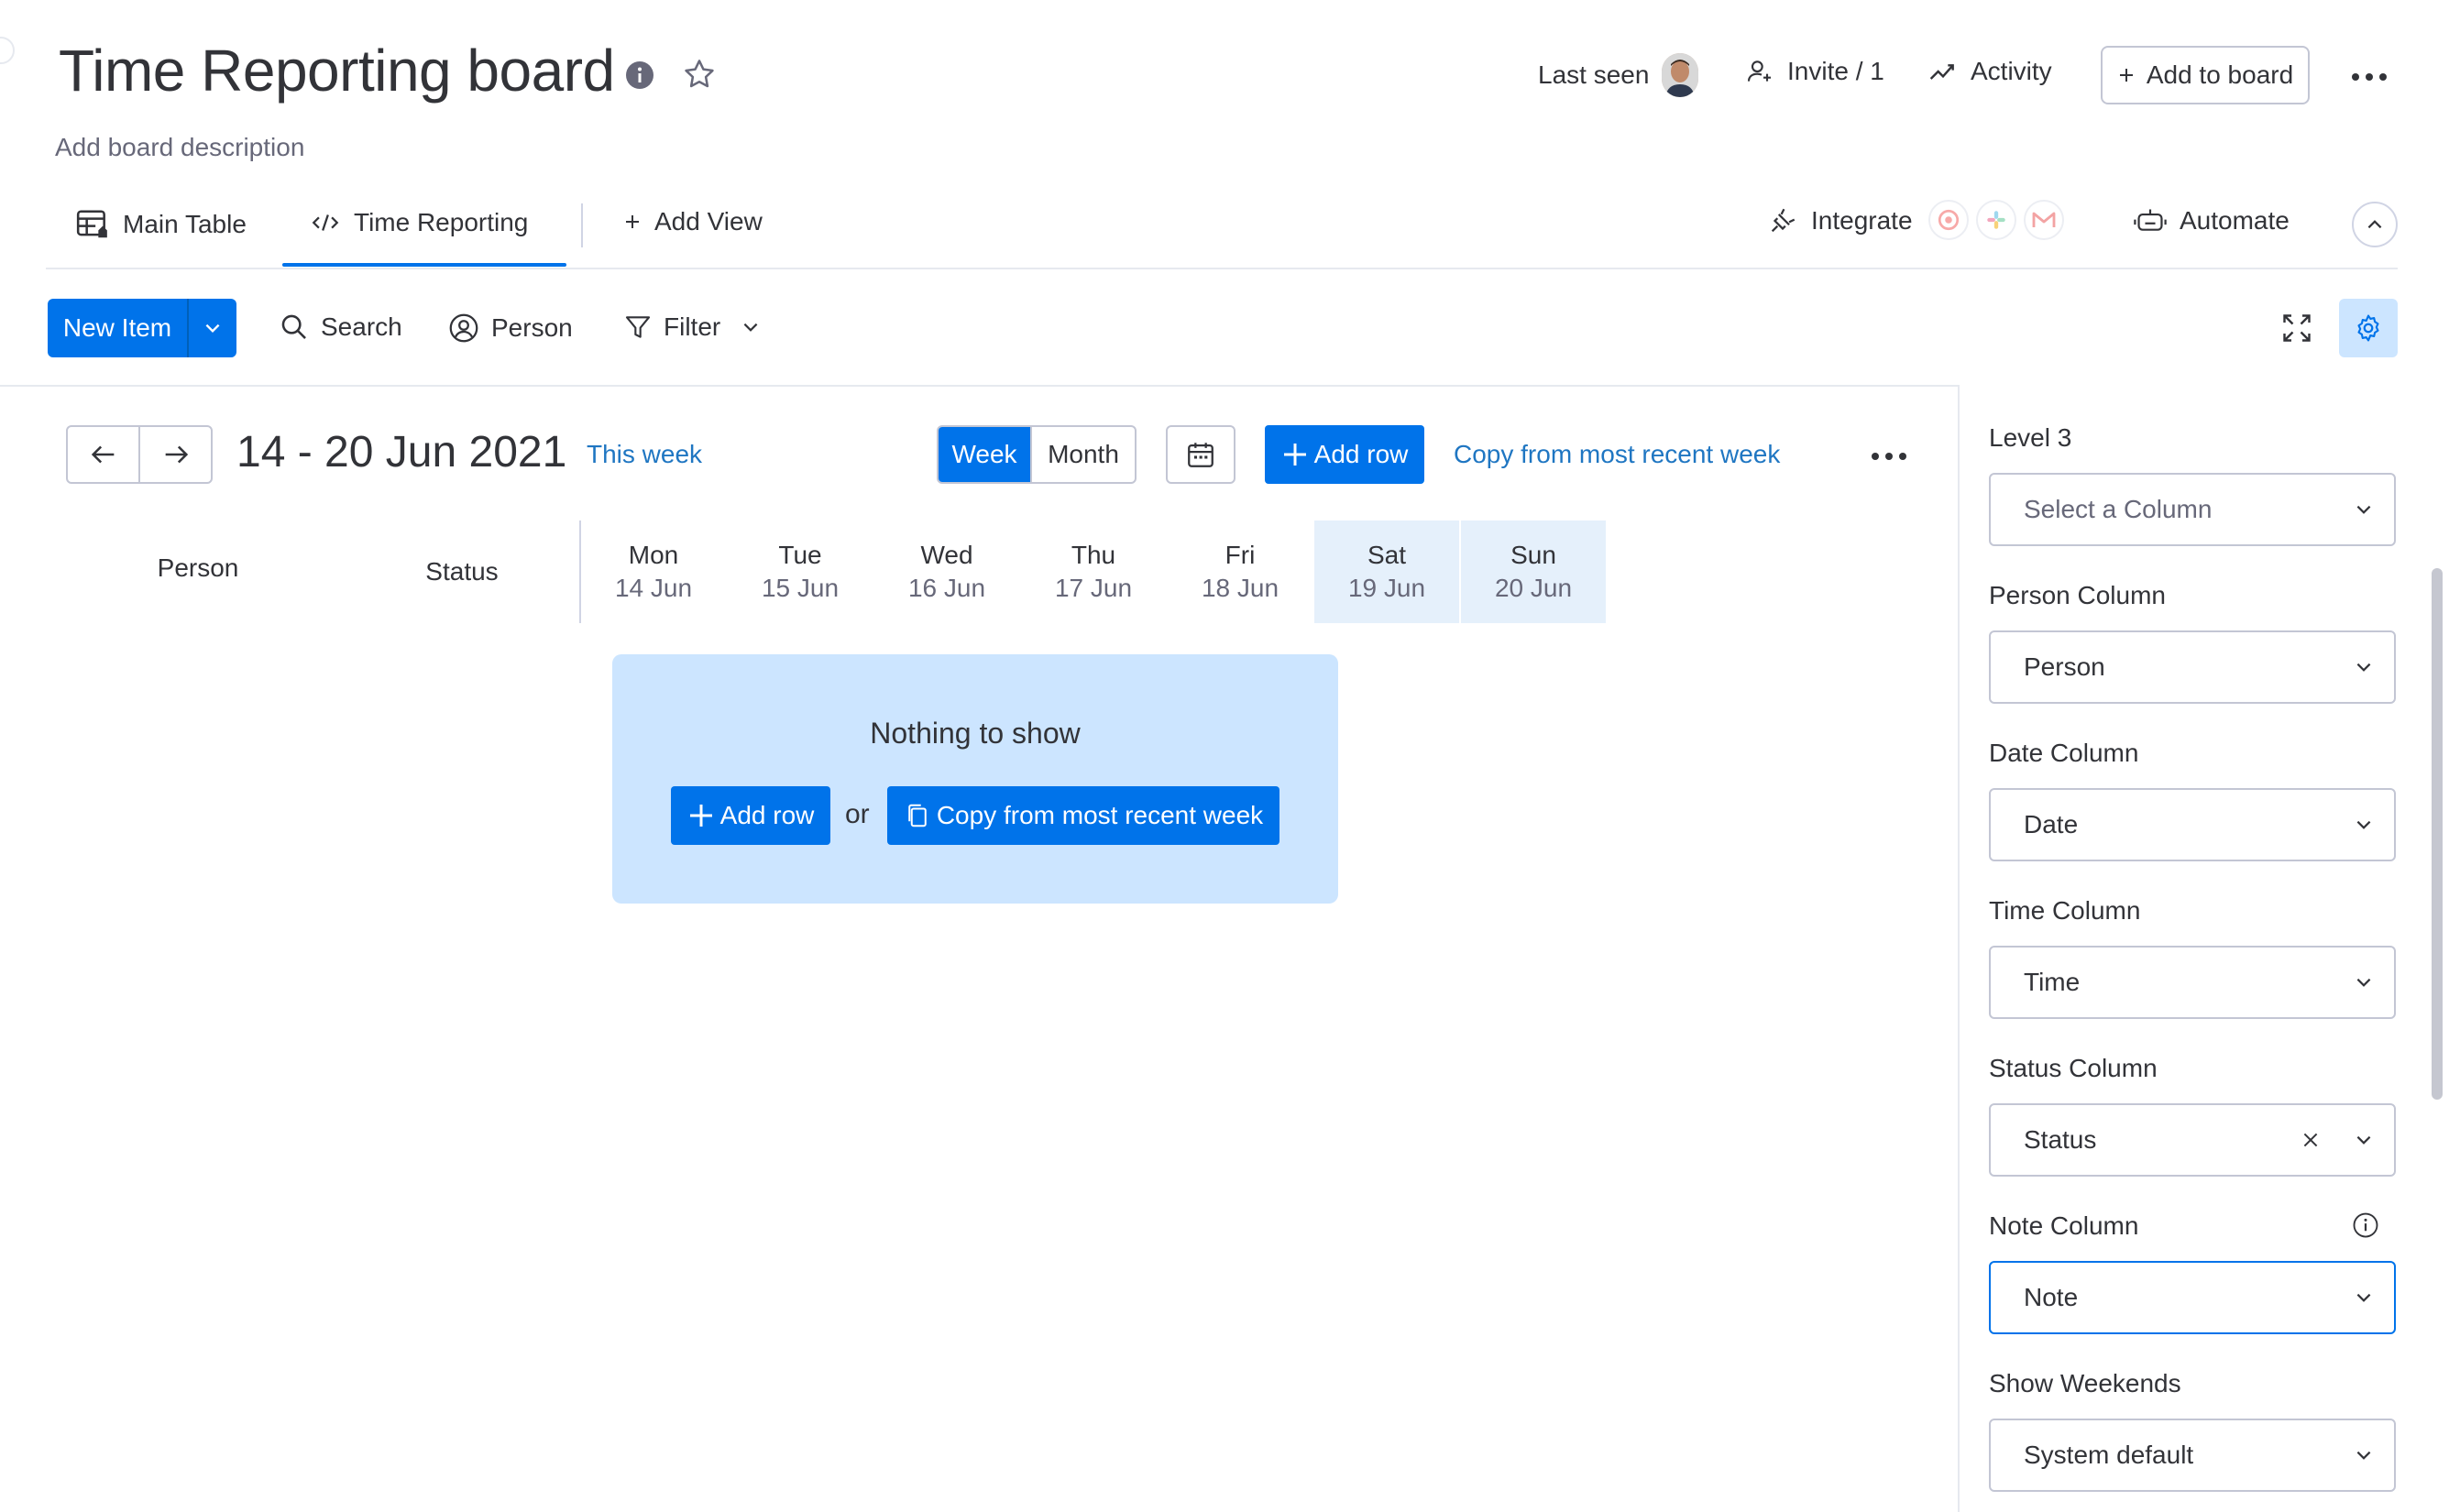  Describe the element at coordinates (946, 571) in the screenshot. I see `day-column-header: Wed 16 Jun` at that location.